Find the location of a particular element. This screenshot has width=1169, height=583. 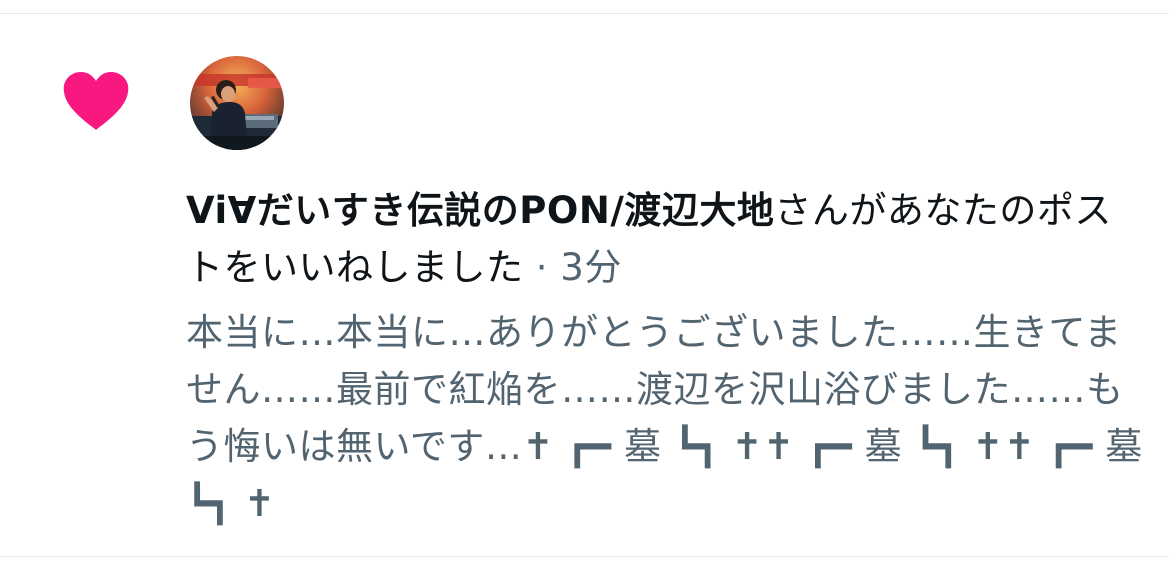

divider-top is located at coordinates (584, 13).